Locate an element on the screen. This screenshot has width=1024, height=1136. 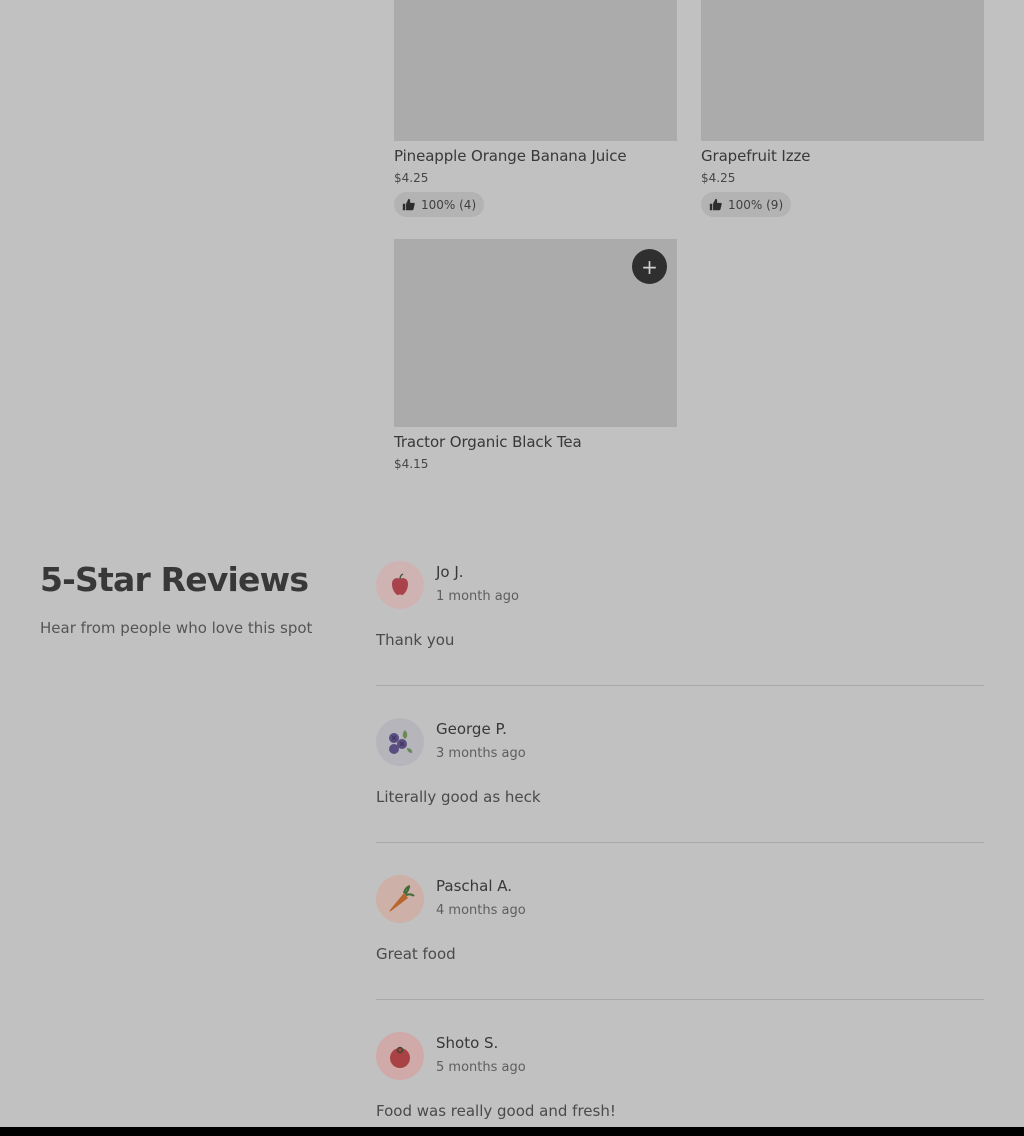
reviewer-name: George P. is located at coordinates (471, 729).